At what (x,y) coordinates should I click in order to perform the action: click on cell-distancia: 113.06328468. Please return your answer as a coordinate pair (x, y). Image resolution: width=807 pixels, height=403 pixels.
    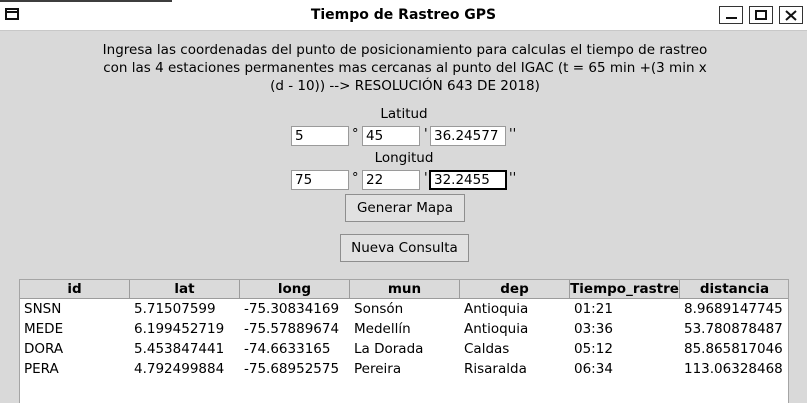
    Looking at the image, I should click on (733, 369).